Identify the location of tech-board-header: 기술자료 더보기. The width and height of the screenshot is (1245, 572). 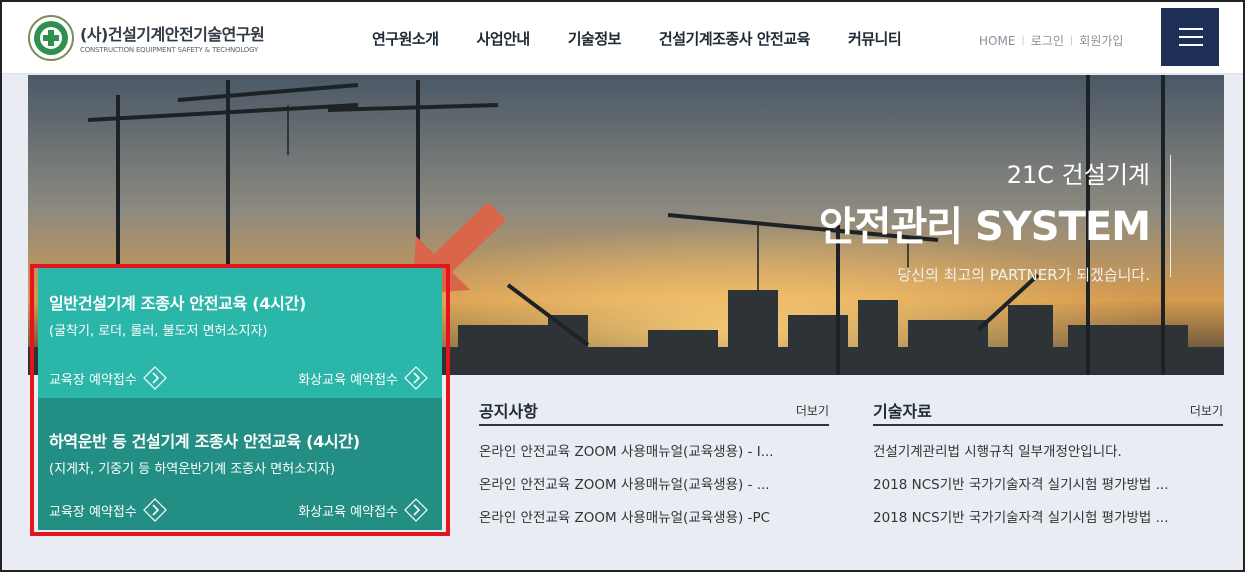
(1048, 411).